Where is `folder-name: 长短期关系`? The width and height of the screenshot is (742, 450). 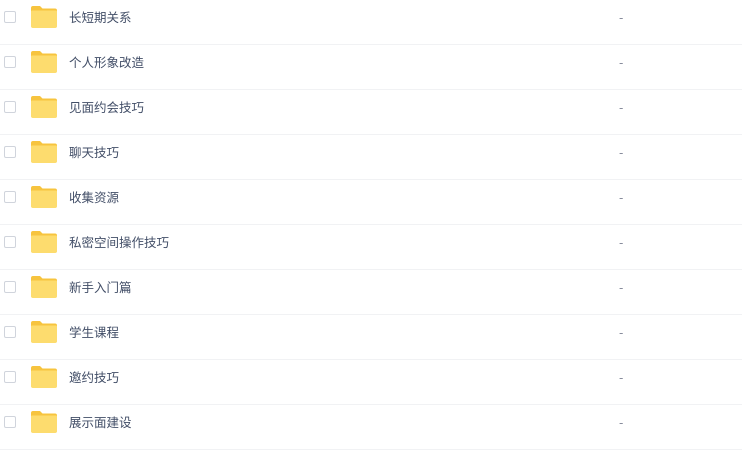
folder-name: 长短期关系 is located at coordinates (100, 18).